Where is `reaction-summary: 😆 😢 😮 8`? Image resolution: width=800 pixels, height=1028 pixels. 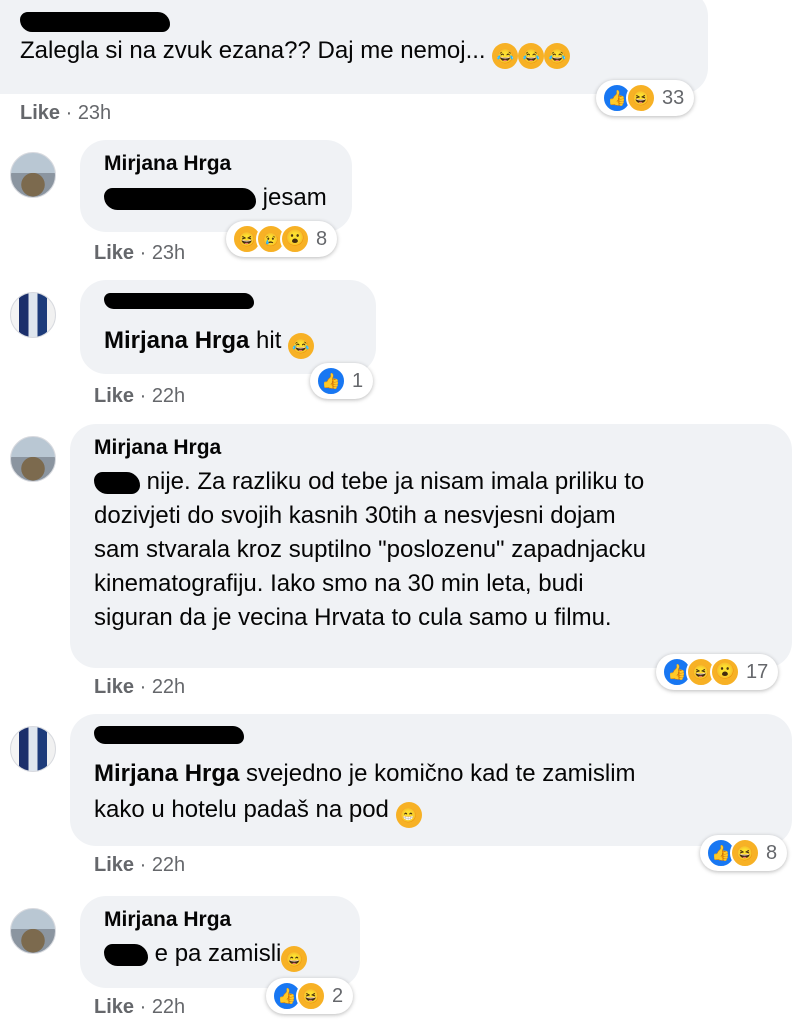 reaction-summary: 😆 😢 😮 8 is located at coordinates (282, 239).